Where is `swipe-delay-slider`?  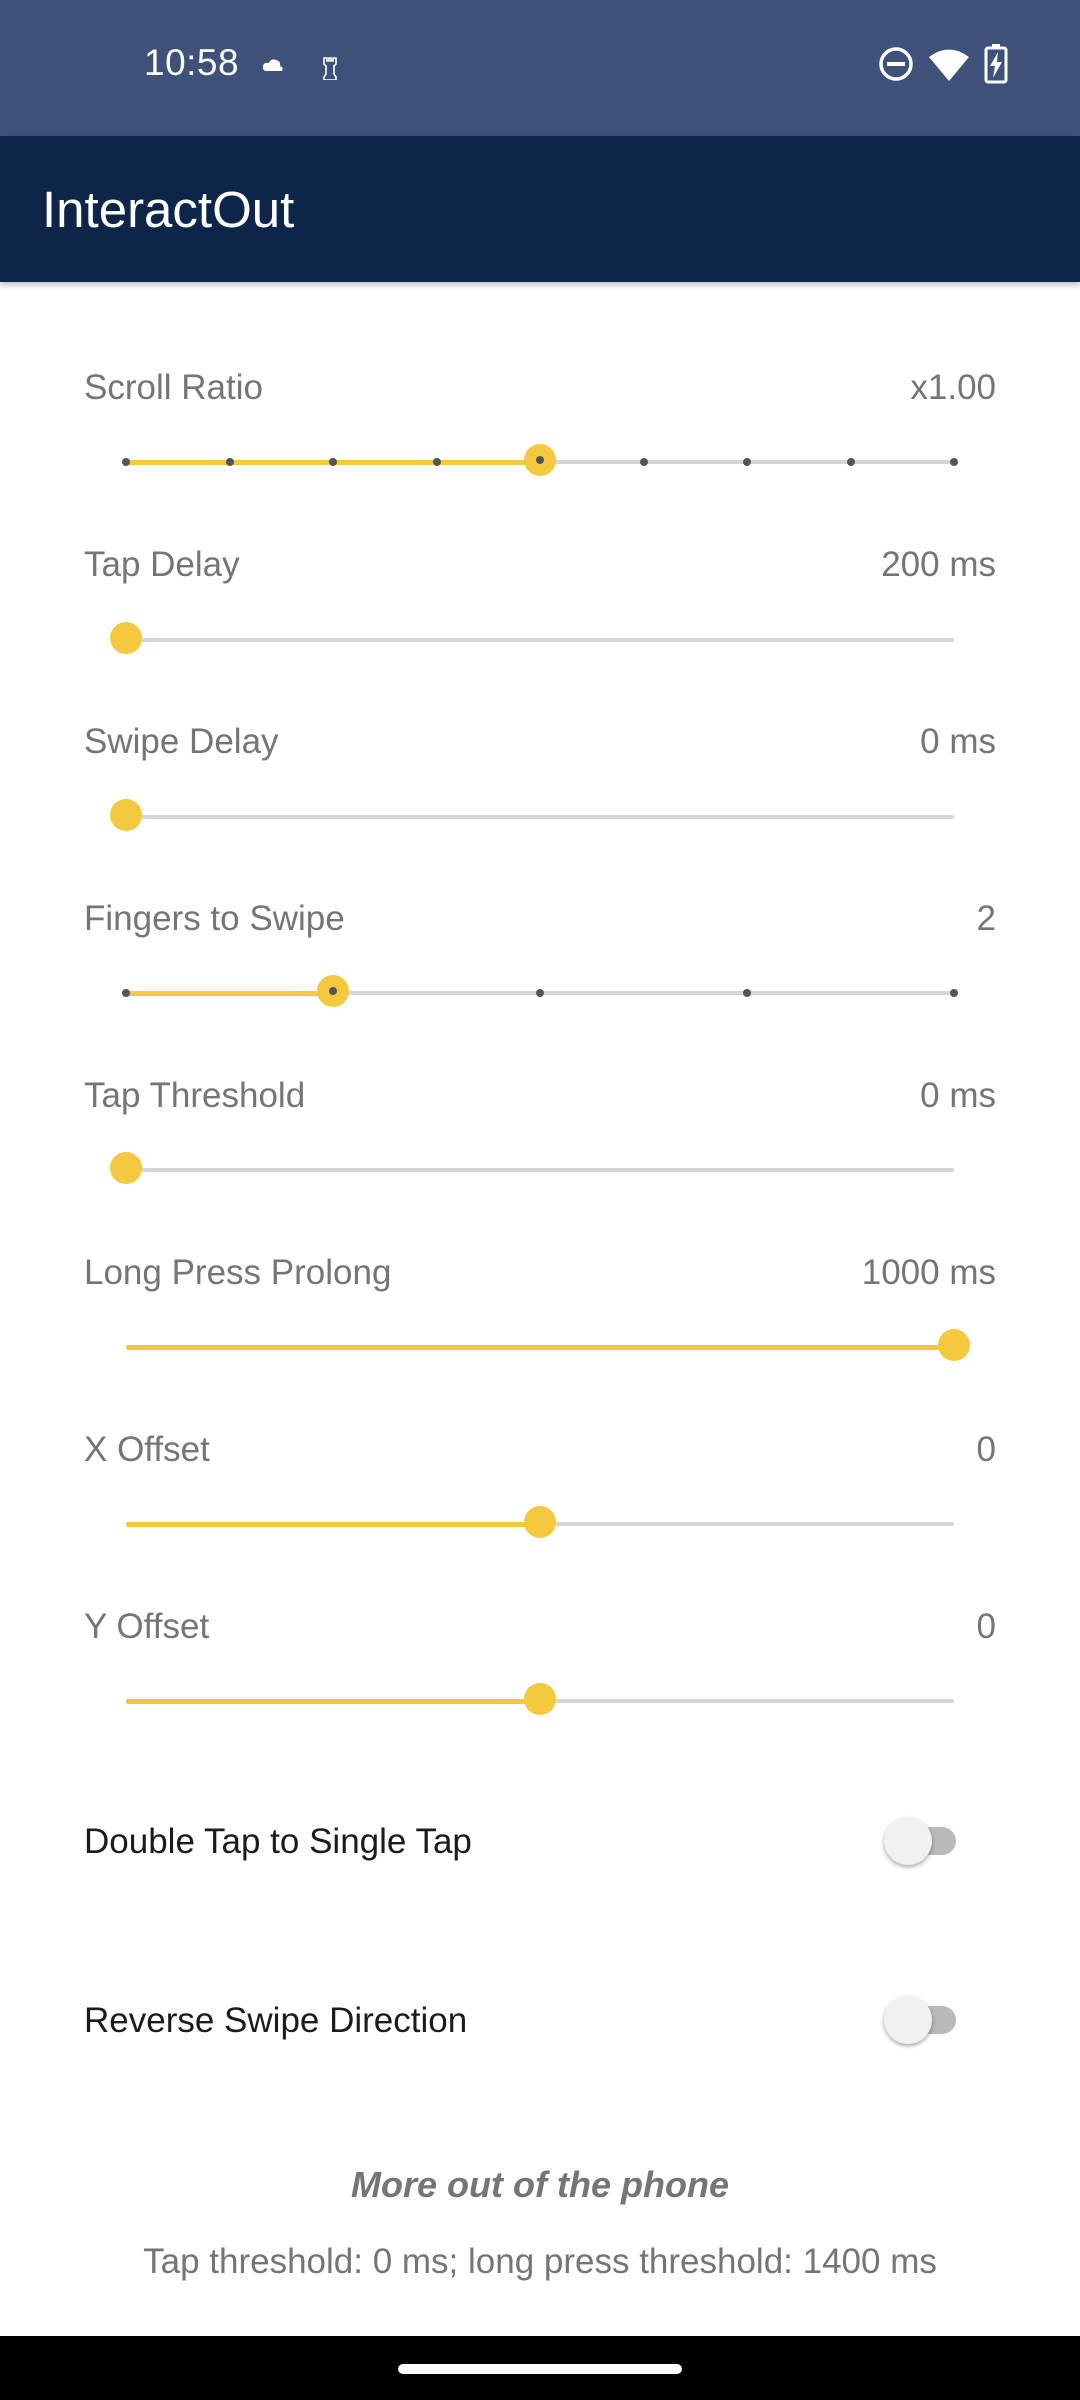 swipe-delay-slider is located at coordinates (532, 817).